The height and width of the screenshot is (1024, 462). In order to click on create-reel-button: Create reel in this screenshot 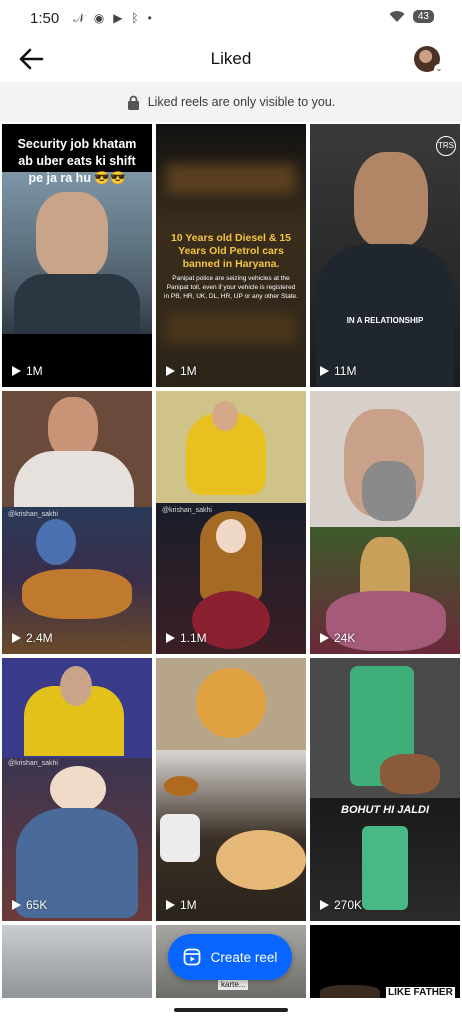, I will do `click(230, 957)`.